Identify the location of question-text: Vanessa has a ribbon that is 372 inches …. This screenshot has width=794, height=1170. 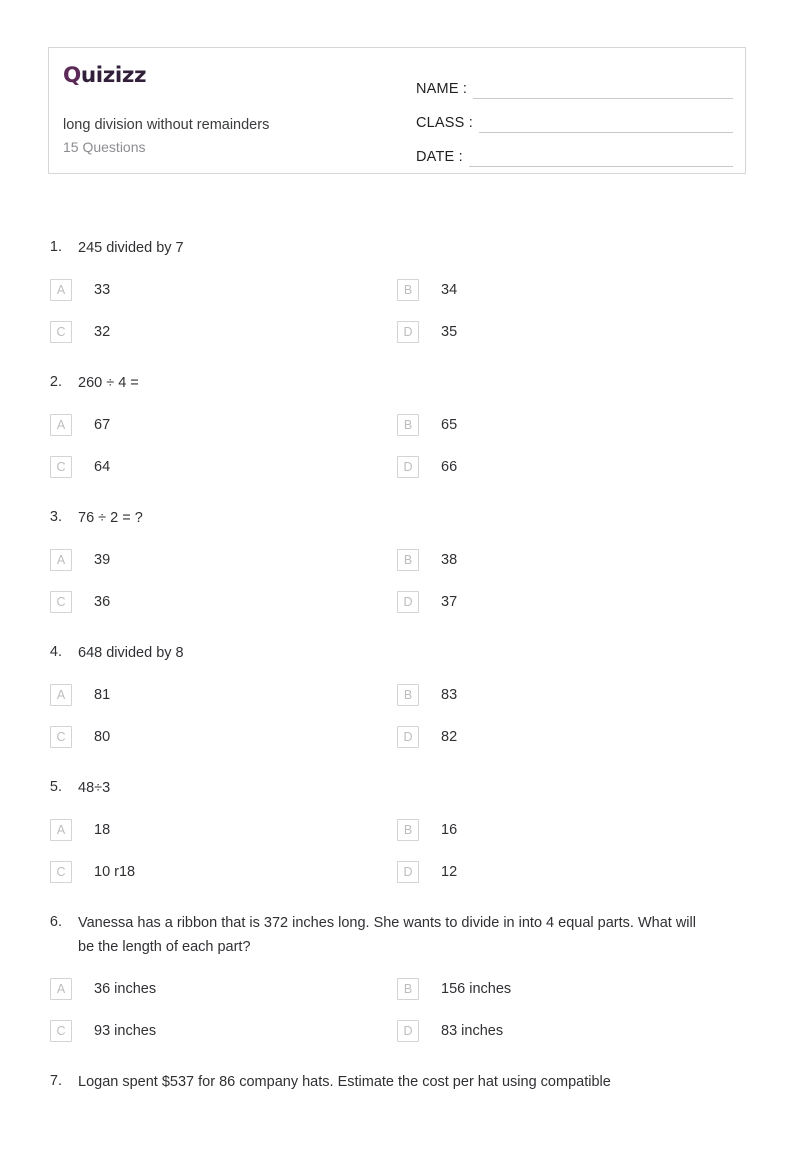
(387, 935).